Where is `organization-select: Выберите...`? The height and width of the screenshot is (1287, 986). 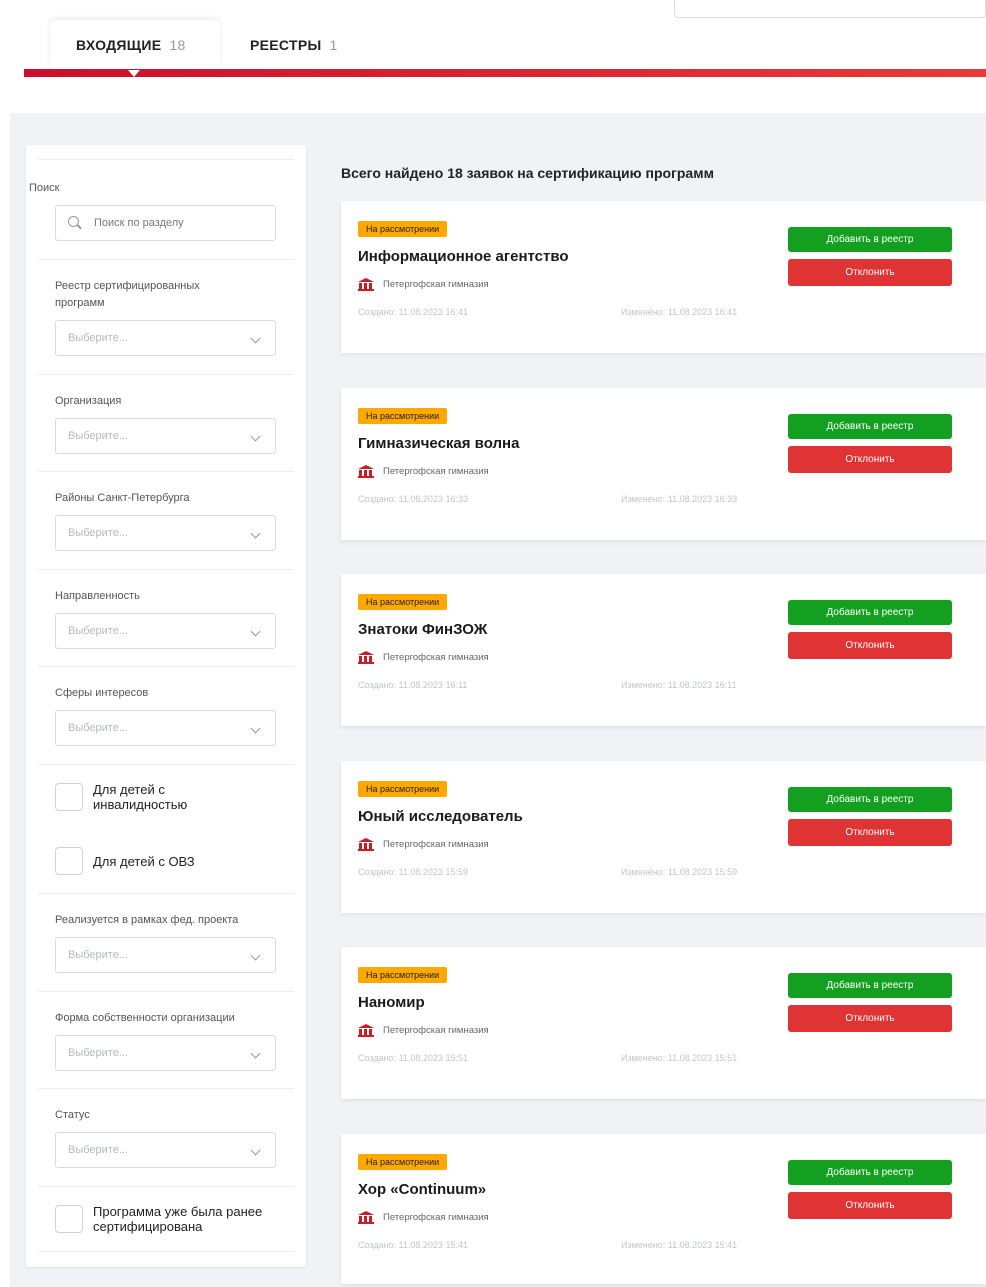 organization-select: Выберите... is located at coordinates (165, 436).